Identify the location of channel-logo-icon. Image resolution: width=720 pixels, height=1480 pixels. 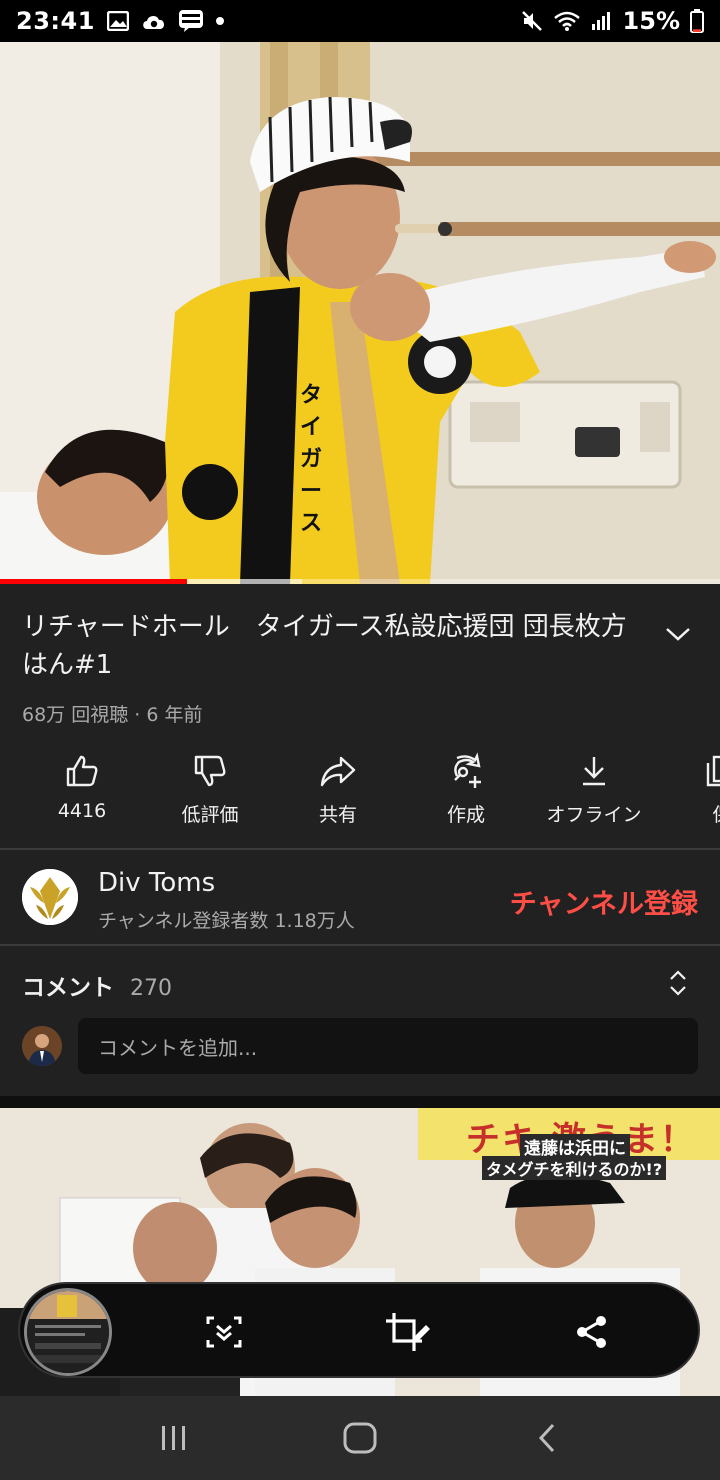
(50, 897).